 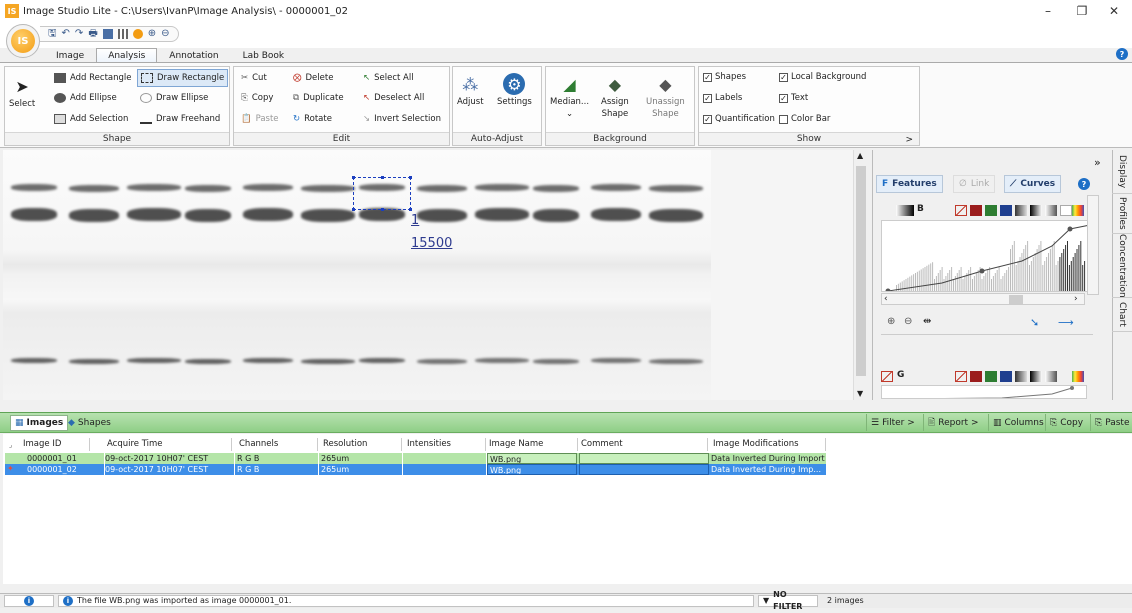 I want to click on unassign-shape-button: ◆ Unassign Shape, so click(x=665, y=96).